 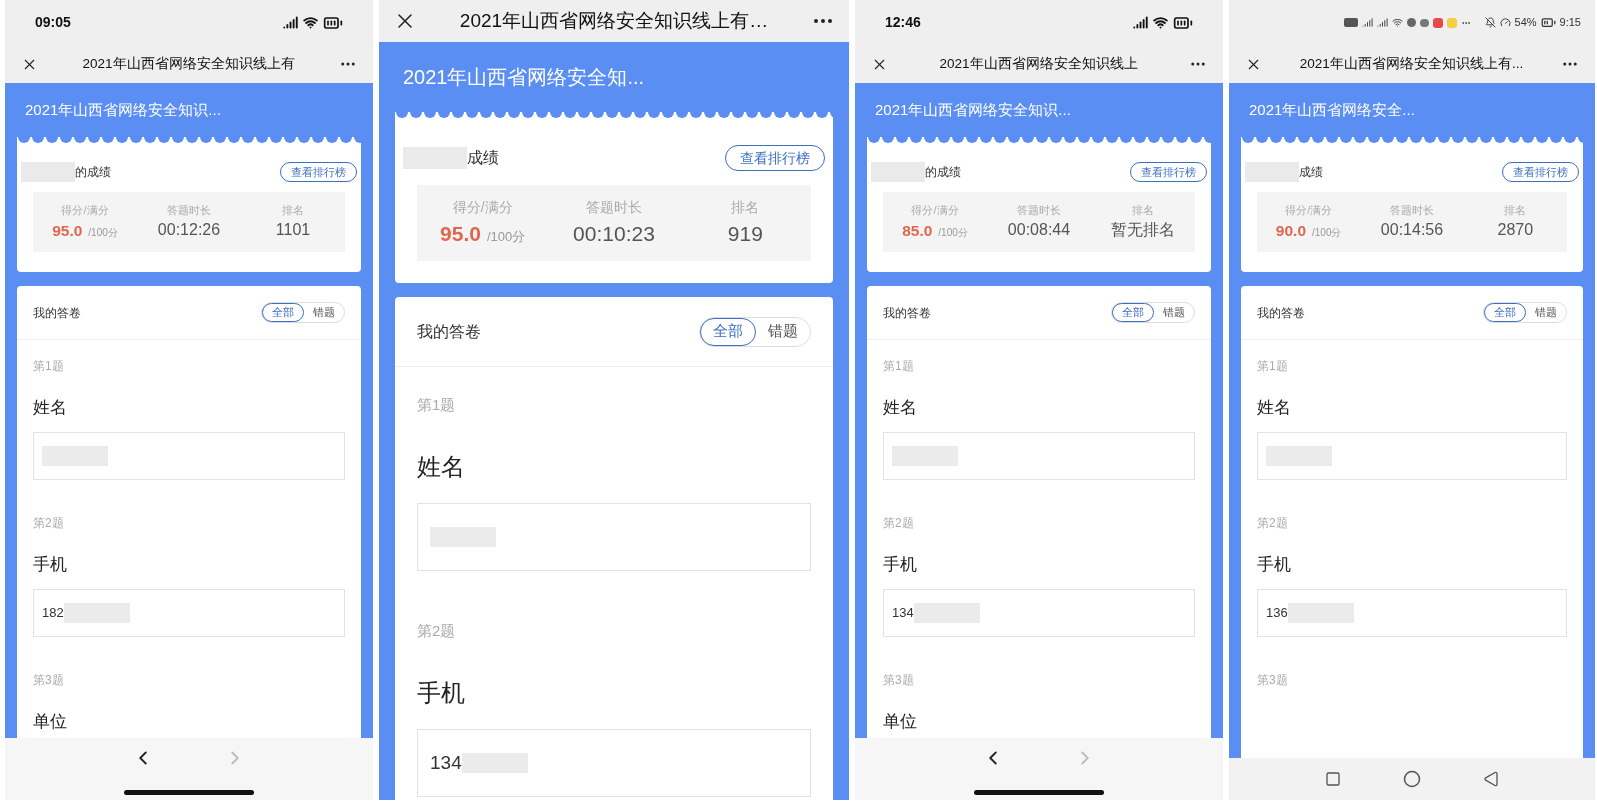 I want to click on stat-value: 2870, so click(x=1515, y=230).